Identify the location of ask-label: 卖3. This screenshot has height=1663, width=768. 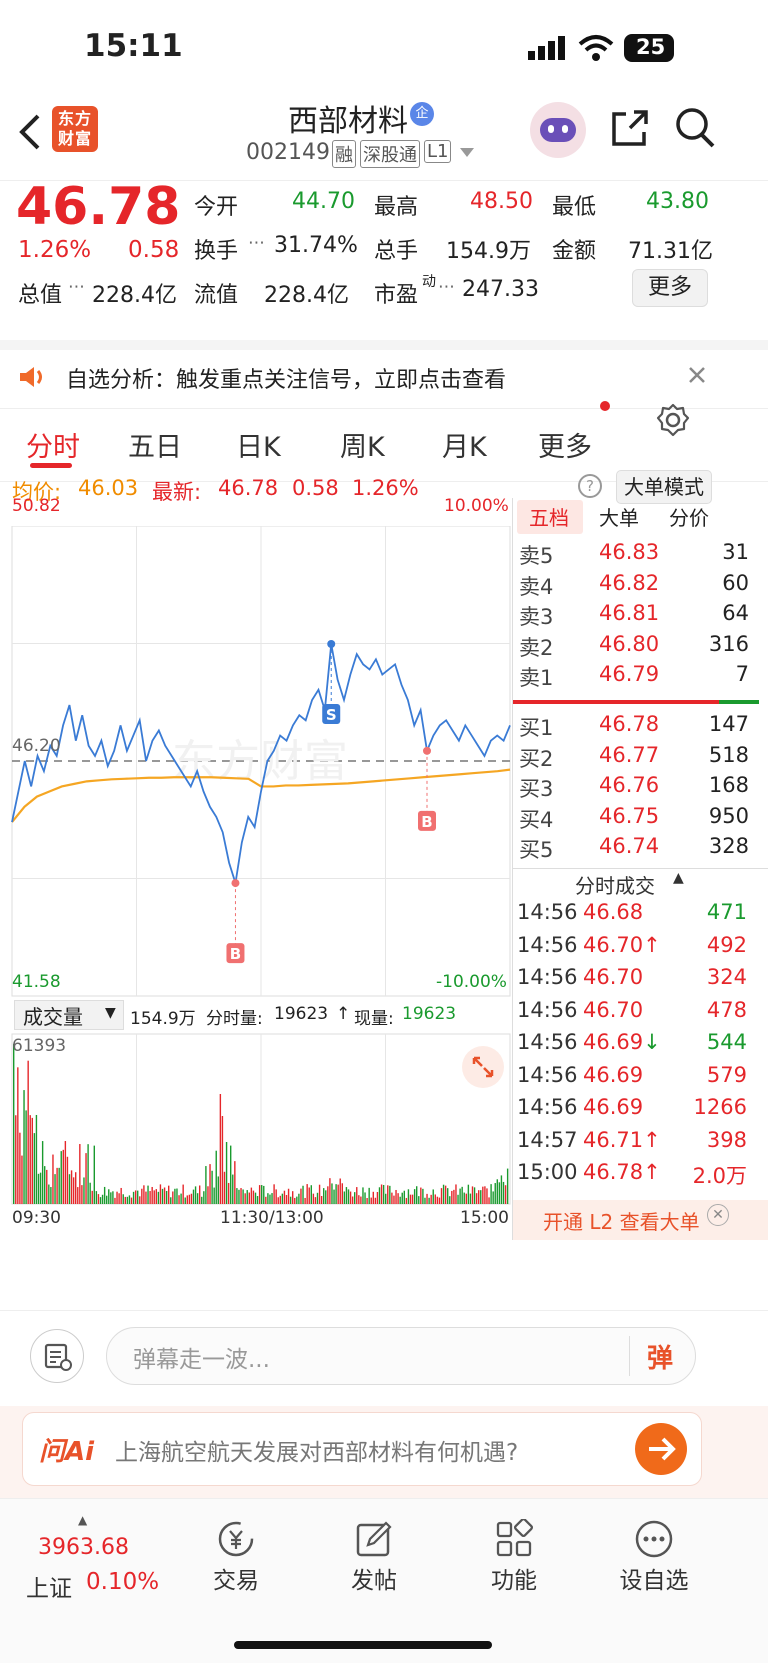
(536, 617).